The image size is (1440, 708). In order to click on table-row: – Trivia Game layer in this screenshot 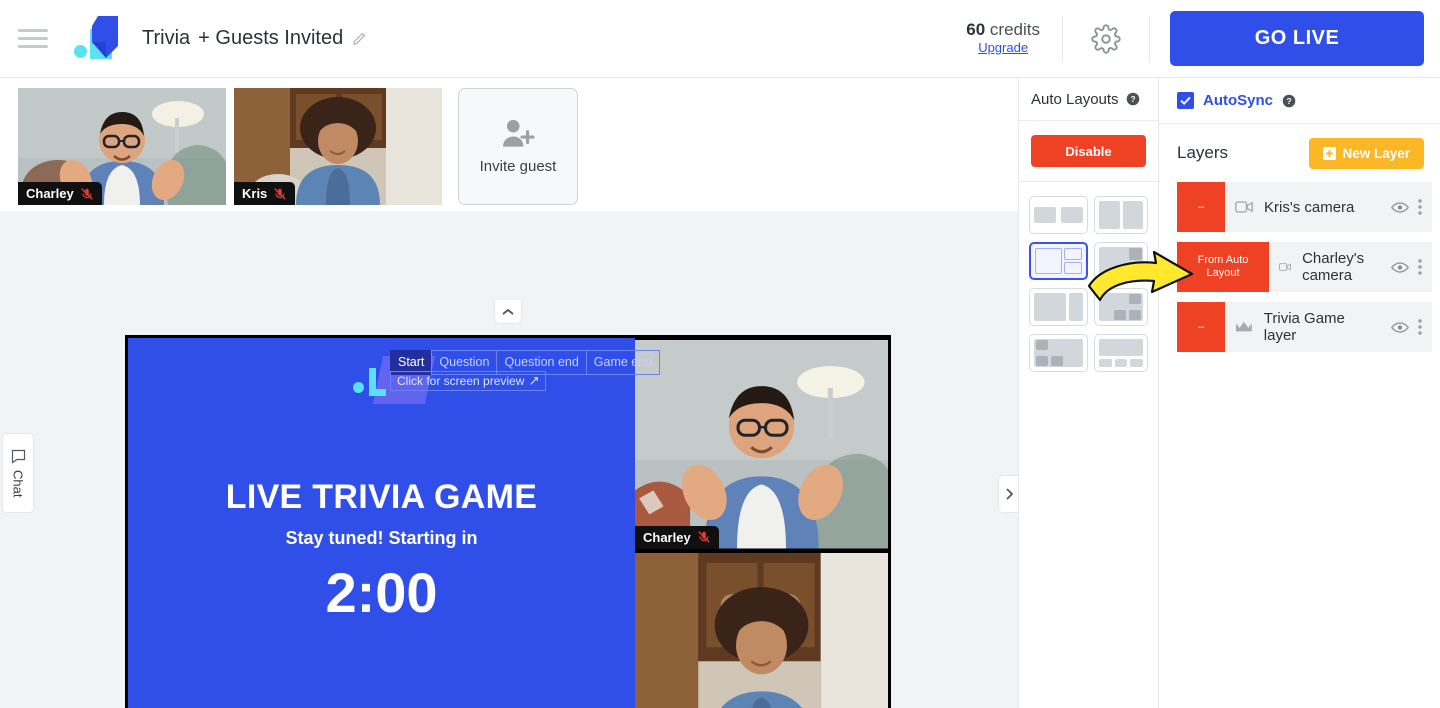, I will do `click(1304, 327)`.